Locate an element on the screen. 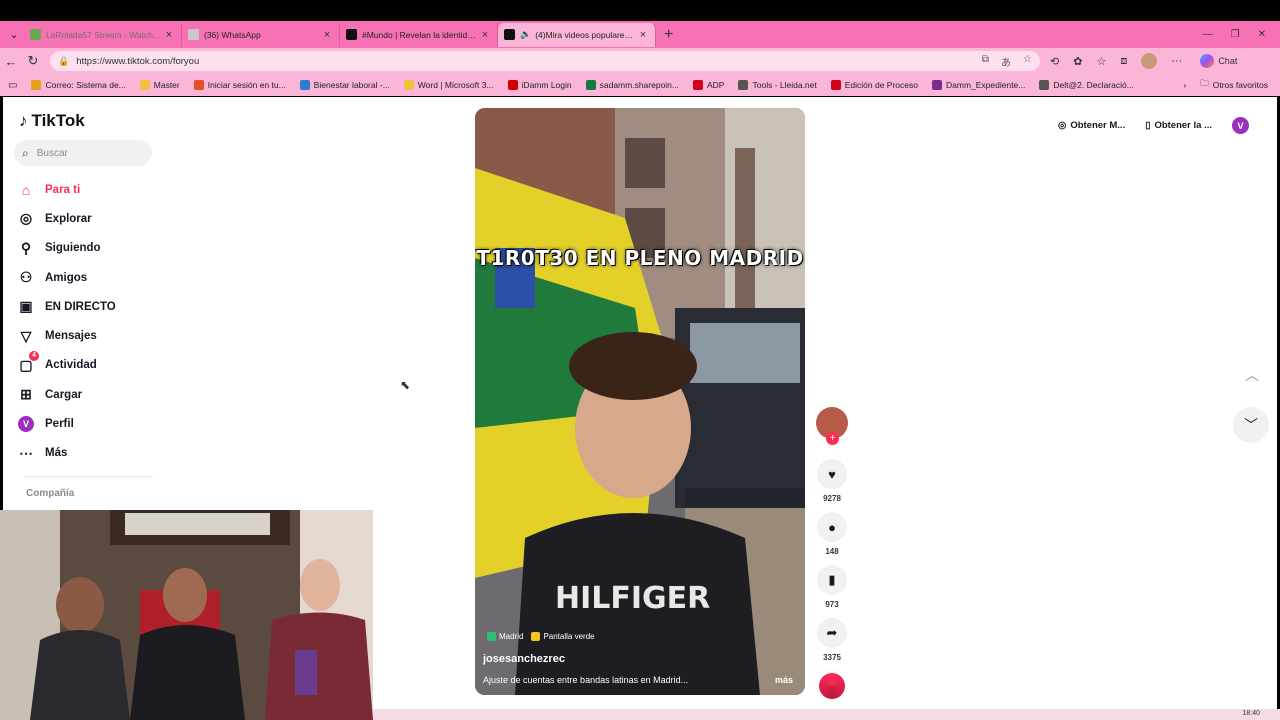 The height and width of the screenshot is (720, 1280). save-button: ▮ is located at coordinates (832, 580).